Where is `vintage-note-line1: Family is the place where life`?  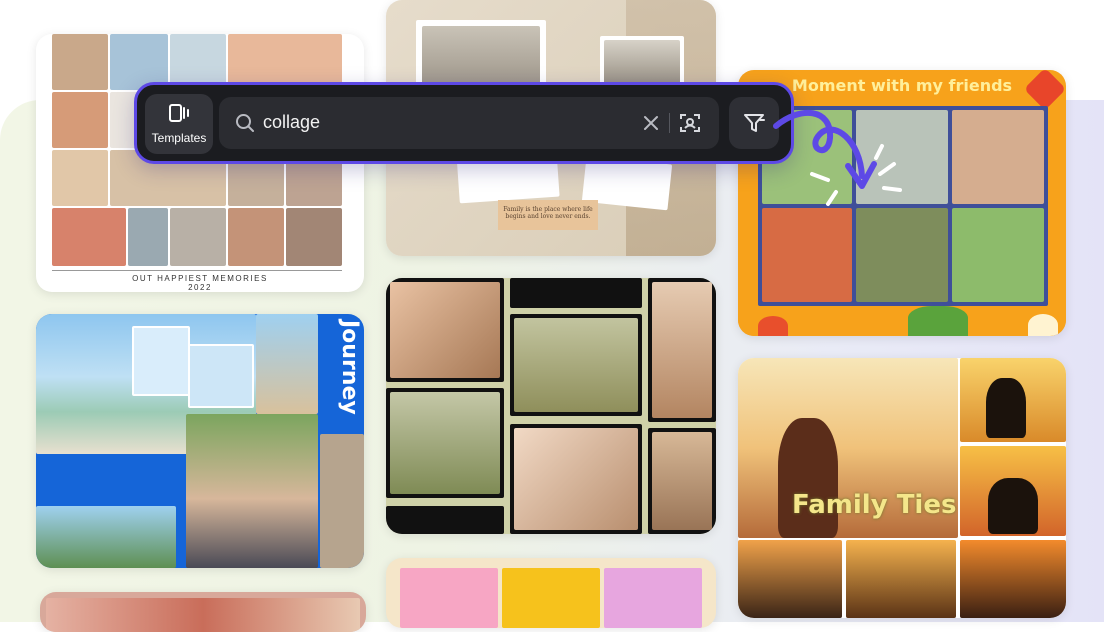
vintage-note-line1: Family is the place where life is located at coordinates (548, 209).